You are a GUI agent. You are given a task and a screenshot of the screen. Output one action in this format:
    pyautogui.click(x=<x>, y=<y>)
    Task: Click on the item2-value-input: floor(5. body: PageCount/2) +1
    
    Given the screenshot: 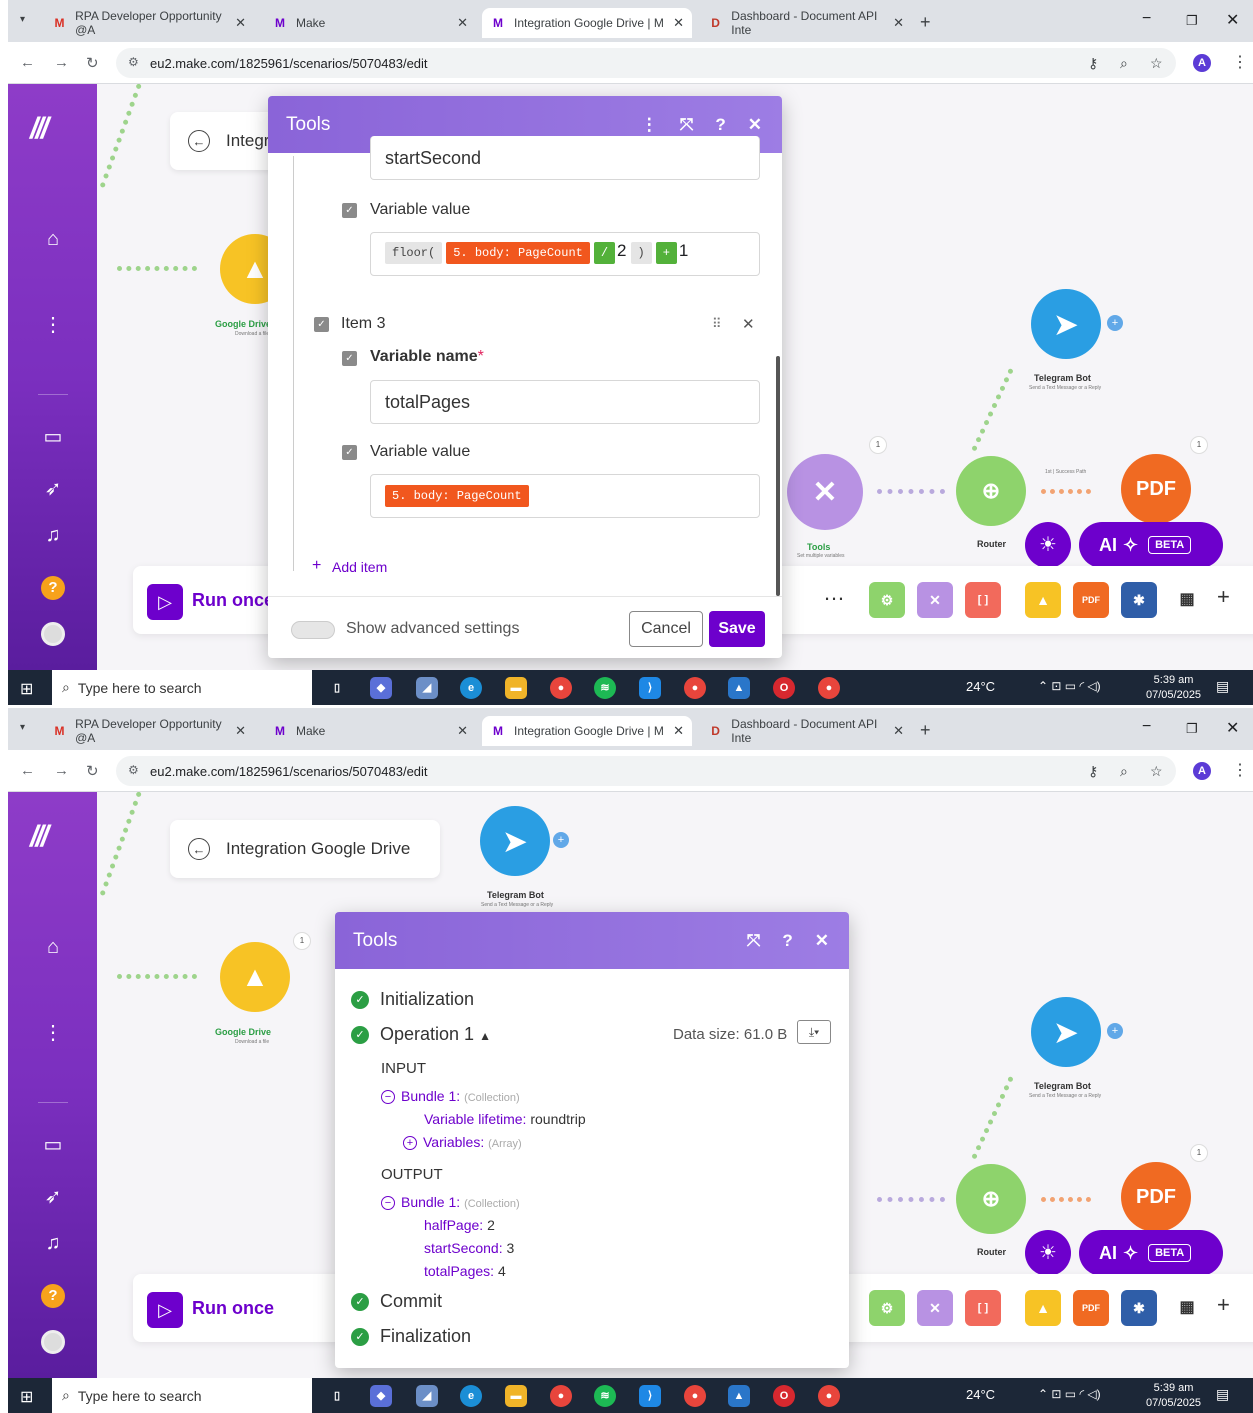 What is the action you would take?
    pyautogui.click(x=565, y=254)
    